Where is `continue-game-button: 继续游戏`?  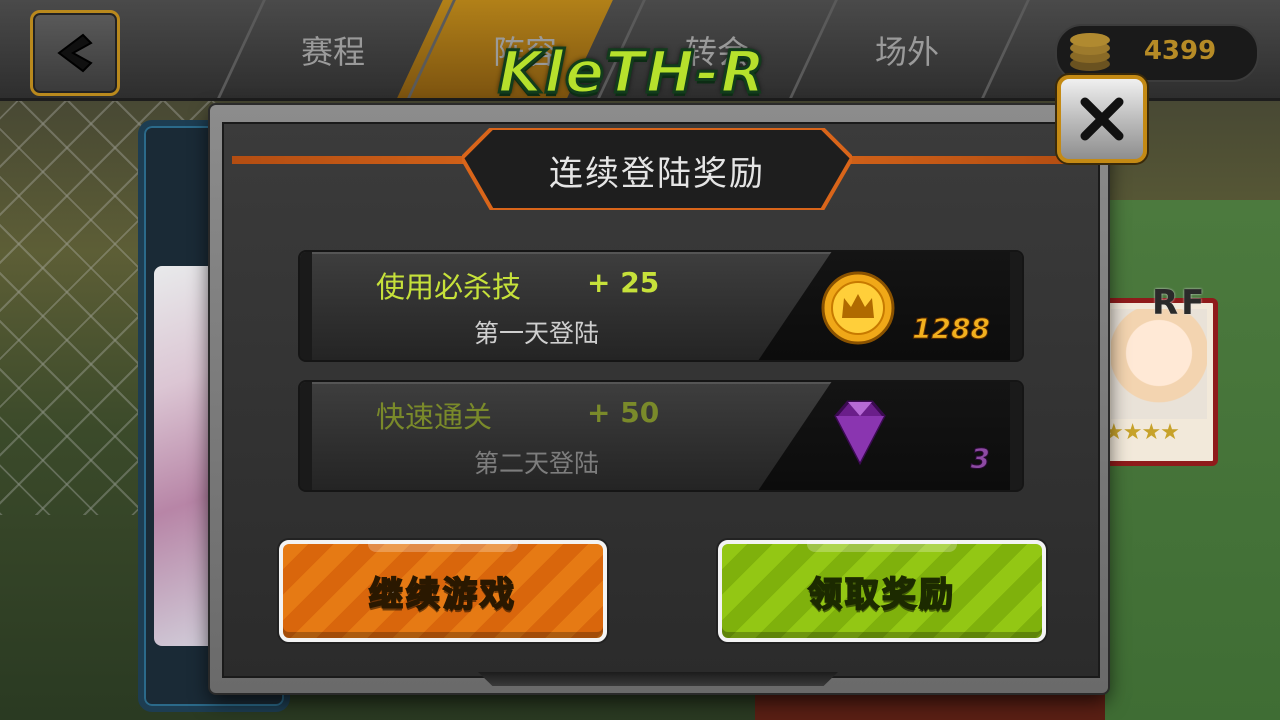
continue-game-button: 继续游戏 is located at coordinates (443, 591).